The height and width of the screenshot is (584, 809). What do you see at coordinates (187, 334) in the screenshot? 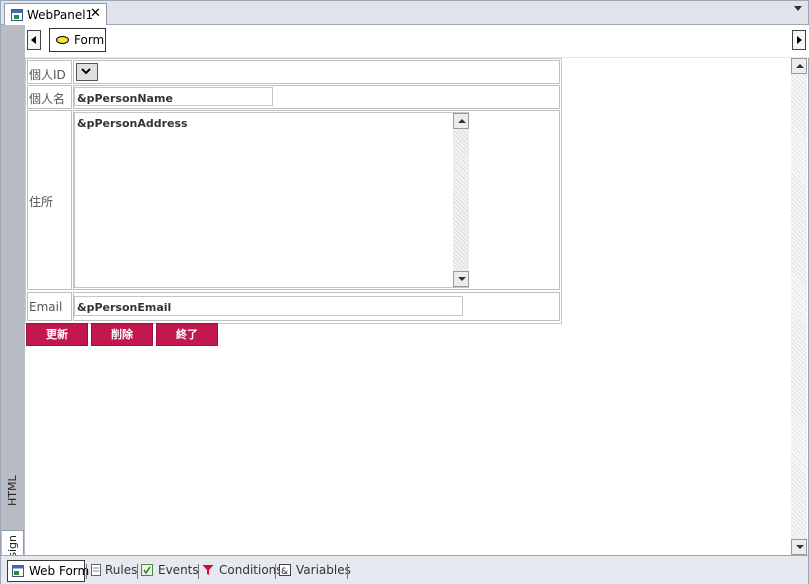
I see `finish-button: 終了` at bounding box center [187, 334].